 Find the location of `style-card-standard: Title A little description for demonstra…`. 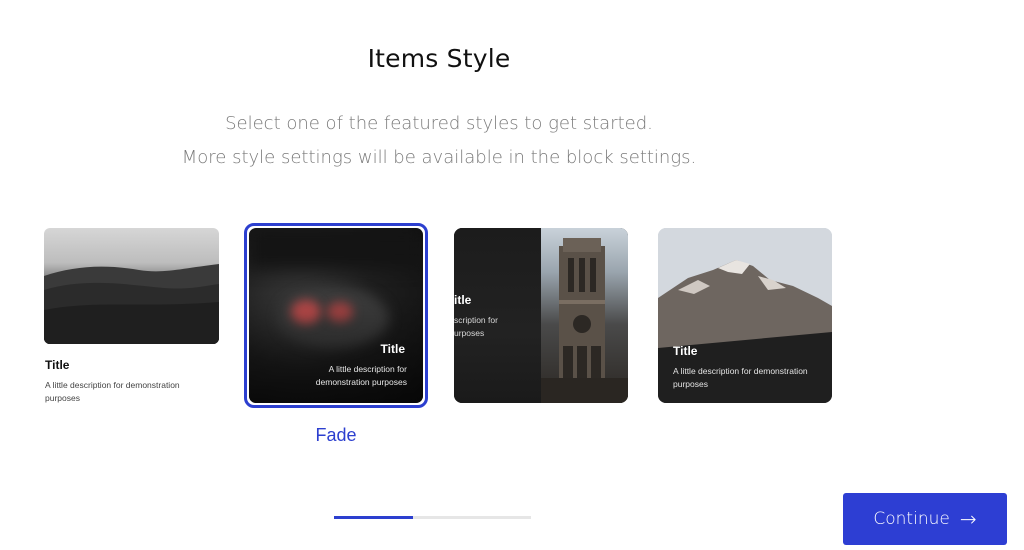

style-card-standard: Title A little description for demonstra… is located at coordinates (131, 315).